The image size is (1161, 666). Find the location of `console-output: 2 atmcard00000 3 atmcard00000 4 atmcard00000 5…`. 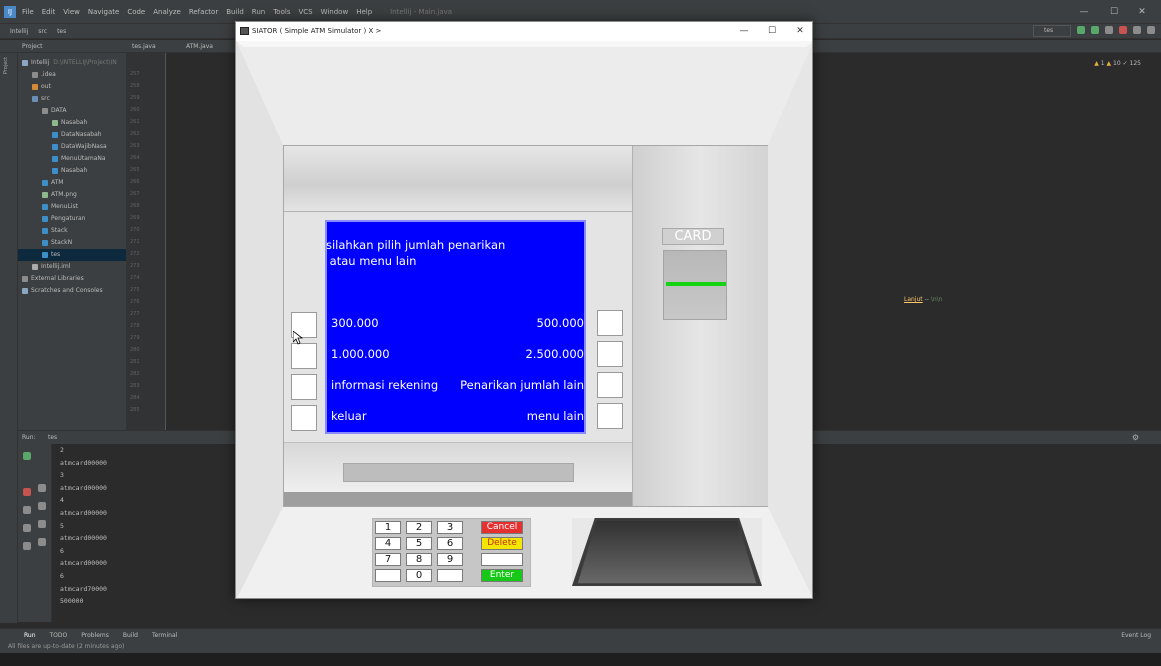

console-output: 2 atmcard00000 3 atmcard00000 4 atmcard00000 5… is located at coordinates (83, 526).